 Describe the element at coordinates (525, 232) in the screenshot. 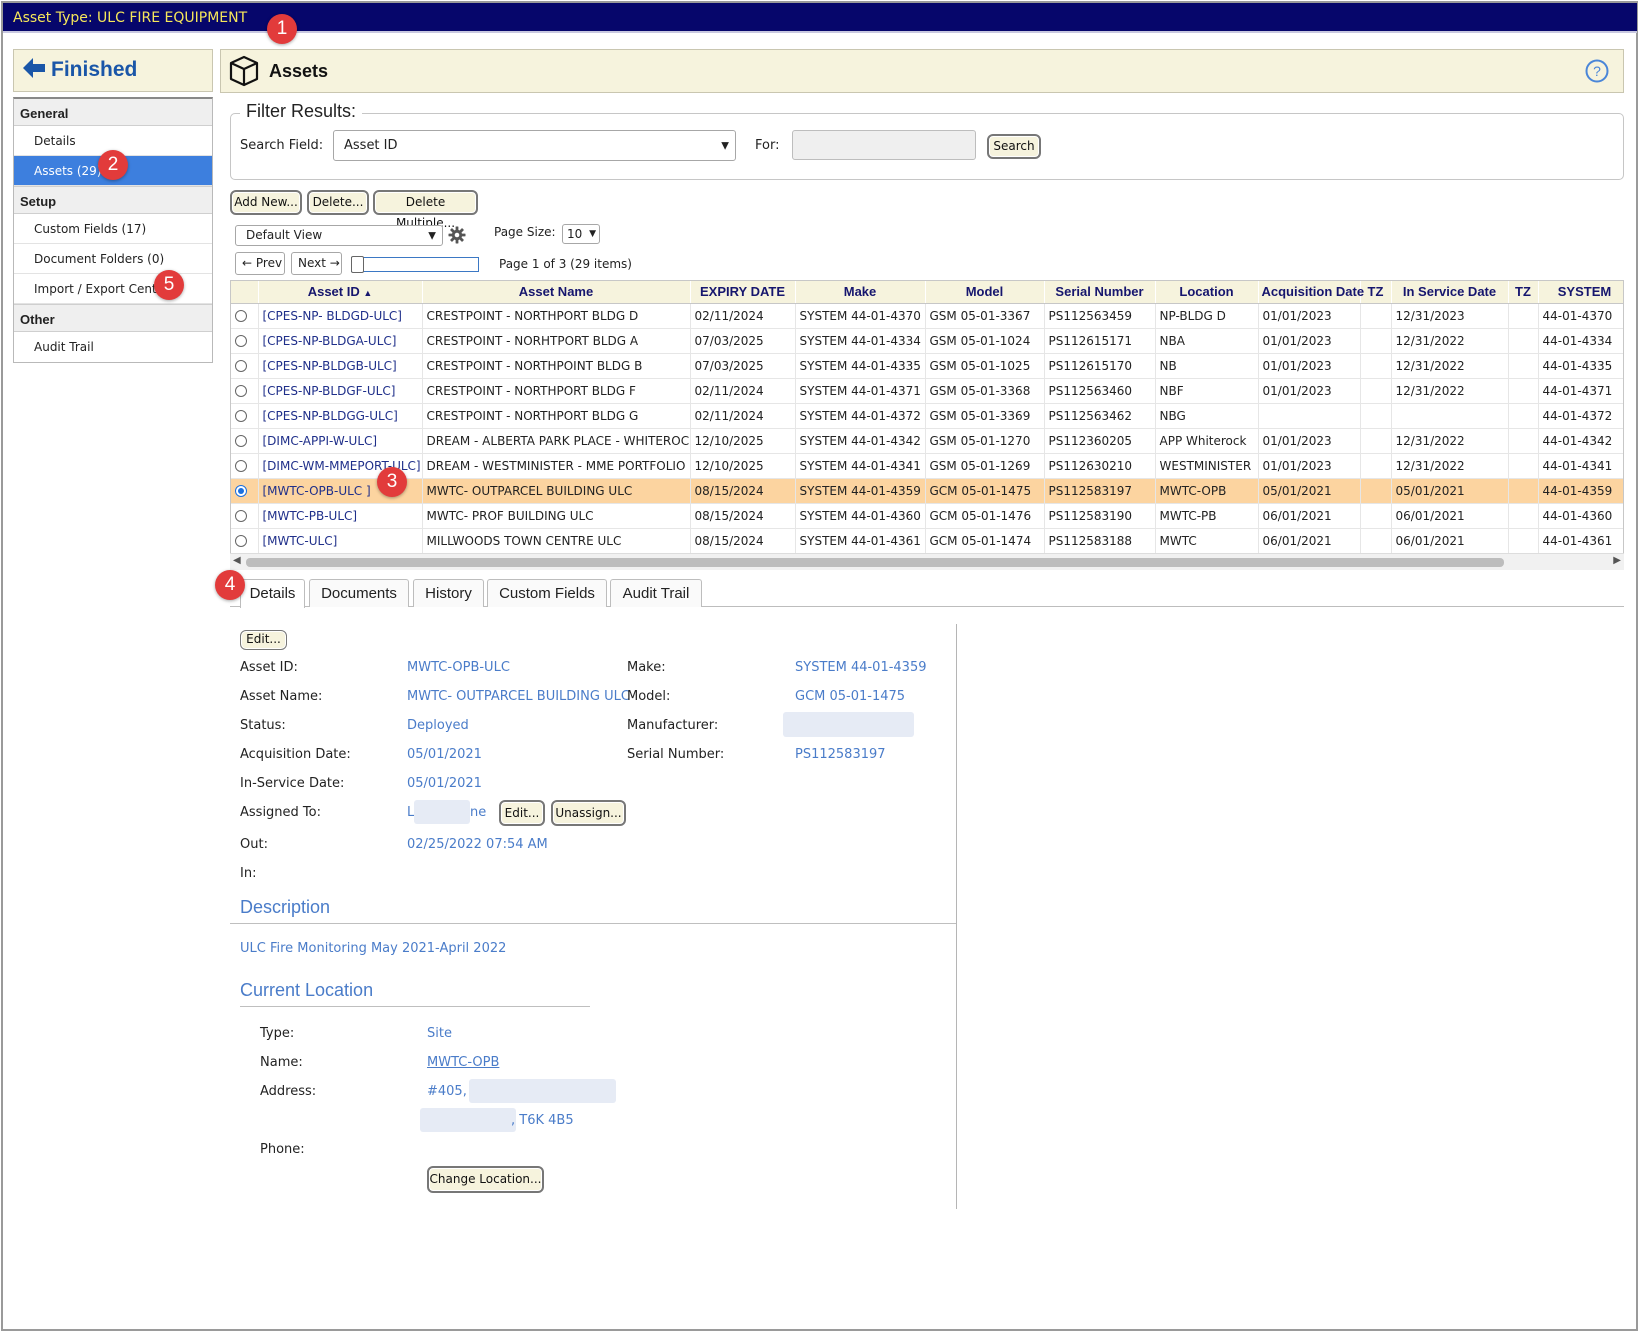

I see `page-size-label: Page Size:` at that location.